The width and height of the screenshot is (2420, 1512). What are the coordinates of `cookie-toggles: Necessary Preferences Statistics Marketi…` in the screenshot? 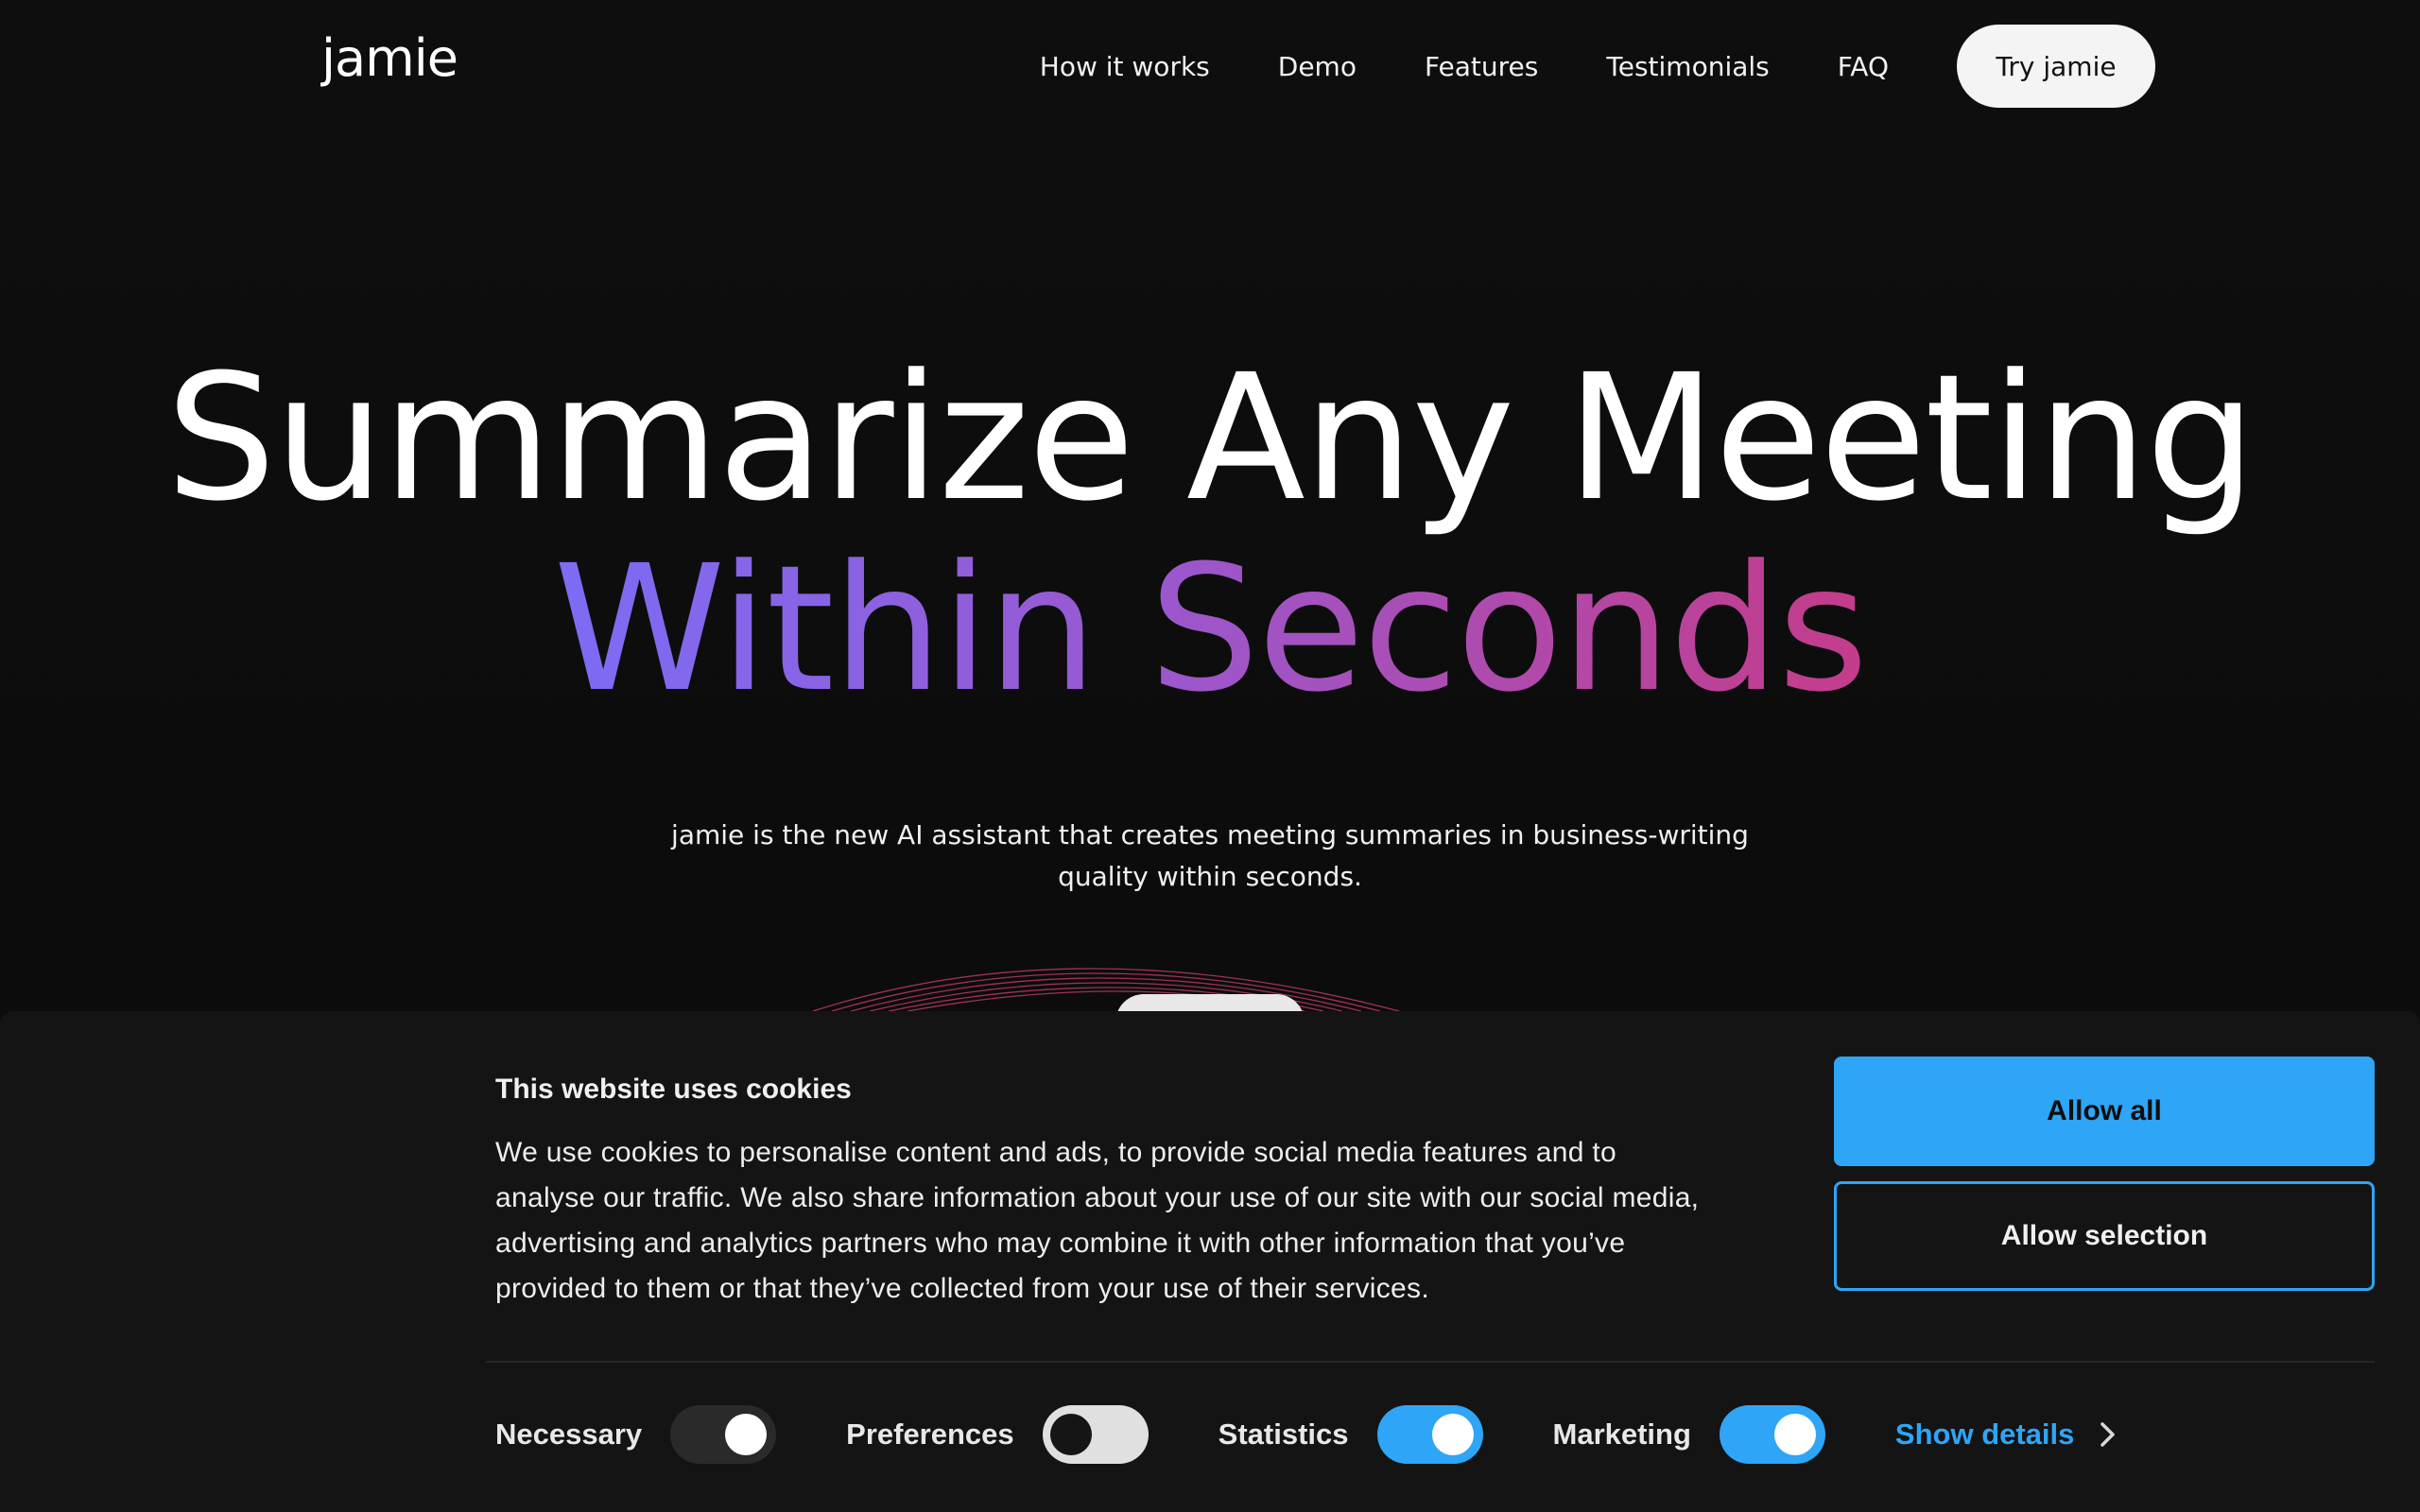 It's located at (1306, 1434).